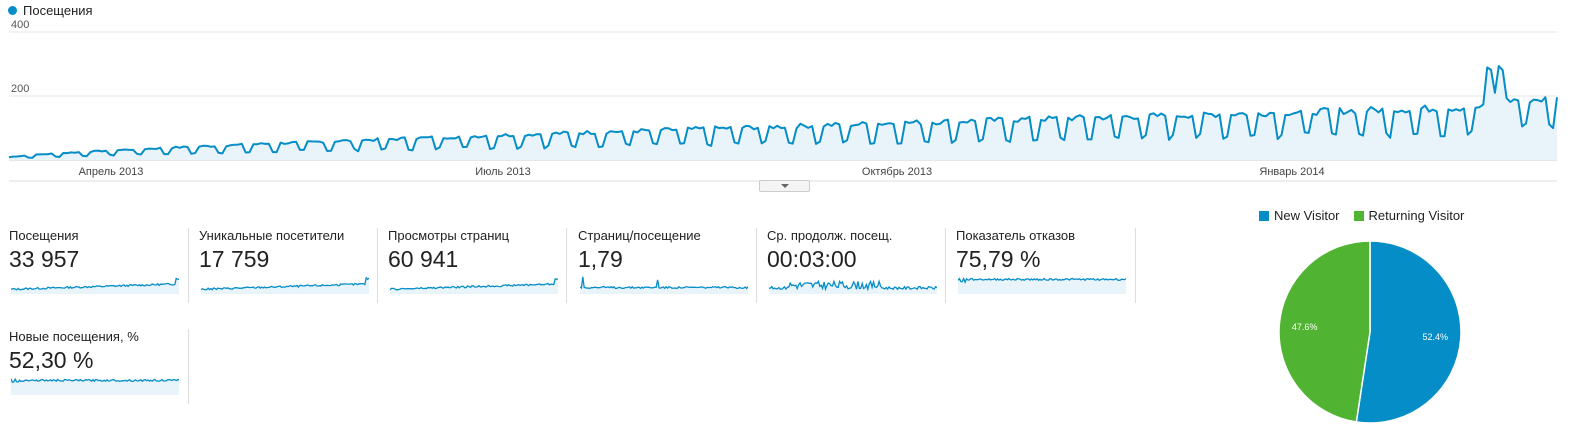 This screenshot has height=439, width=1581. Describe the element at coordinates (600, 259) in the screenshot. I see `metric-value: 1,79` at that location.